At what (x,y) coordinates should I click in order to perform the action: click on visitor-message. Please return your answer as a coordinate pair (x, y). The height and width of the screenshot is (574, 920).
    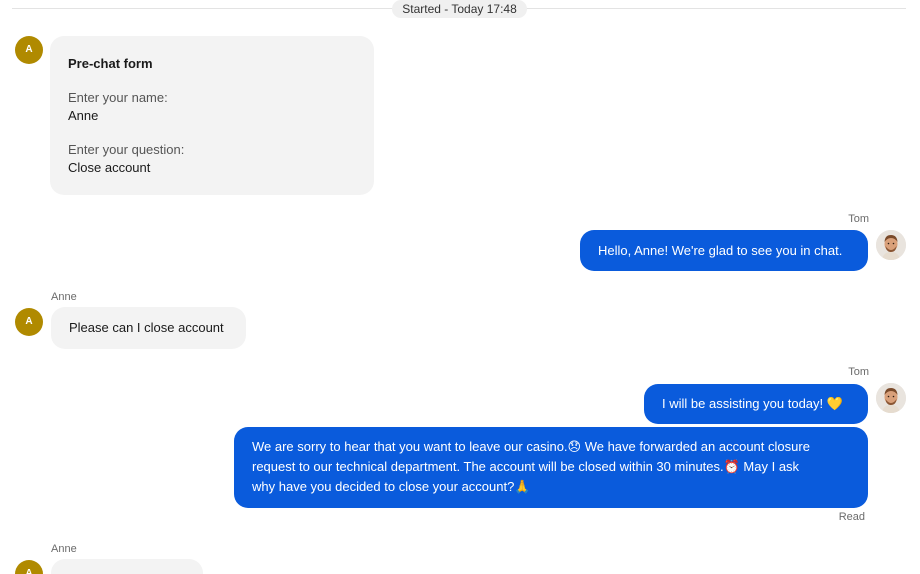
    Looking at the image, I should click on (127, 566).